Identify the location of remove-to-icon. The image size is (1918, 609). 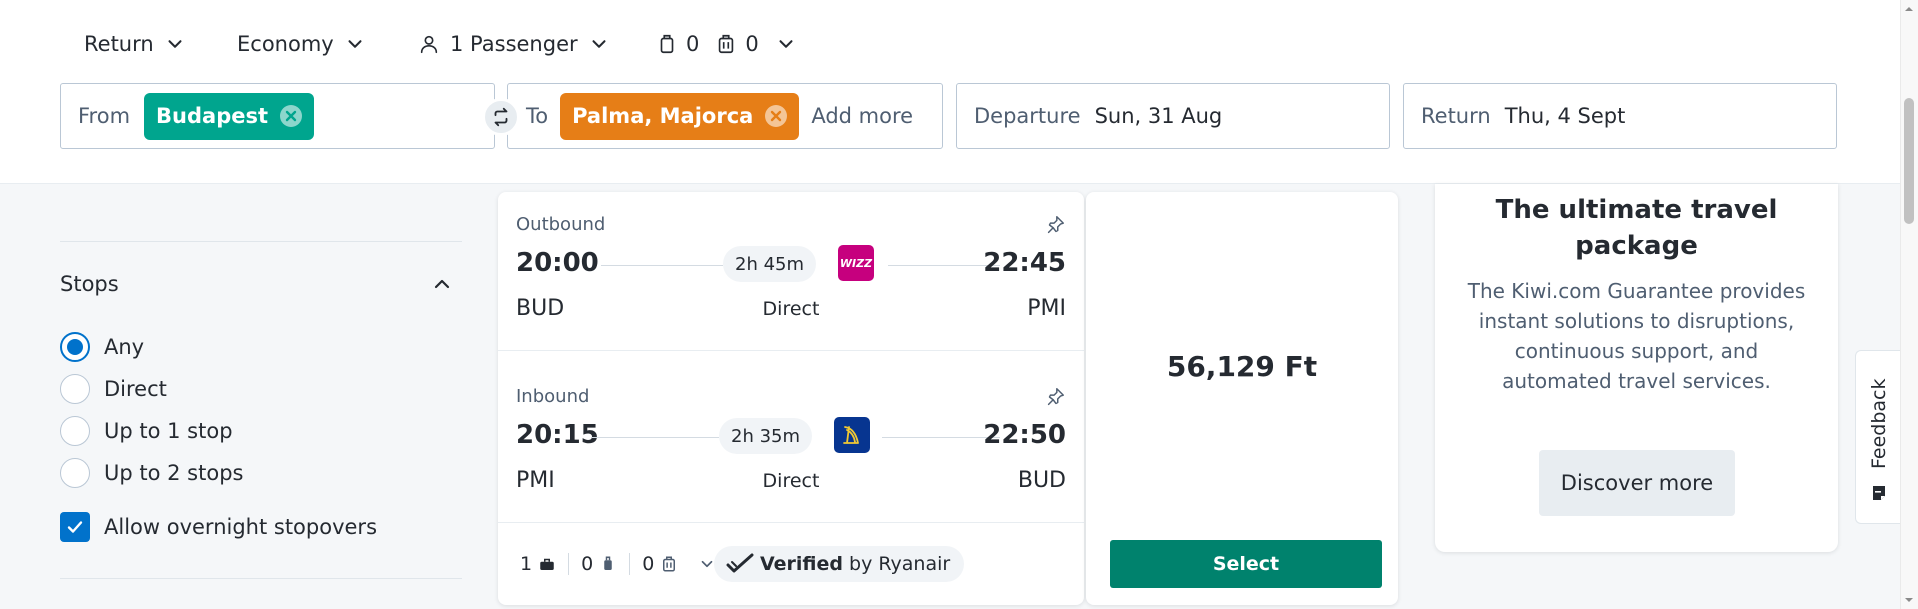
(776, 116).